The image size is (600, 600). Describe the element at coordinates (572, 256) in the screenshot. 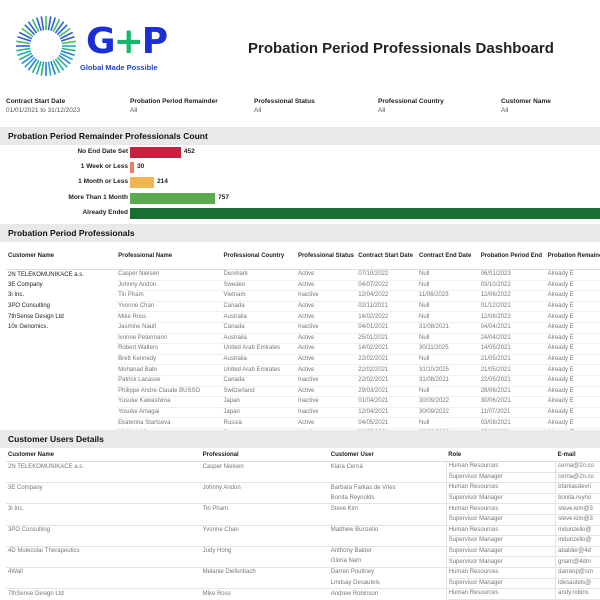

I see `column-header: Probation Remainde` at that location.